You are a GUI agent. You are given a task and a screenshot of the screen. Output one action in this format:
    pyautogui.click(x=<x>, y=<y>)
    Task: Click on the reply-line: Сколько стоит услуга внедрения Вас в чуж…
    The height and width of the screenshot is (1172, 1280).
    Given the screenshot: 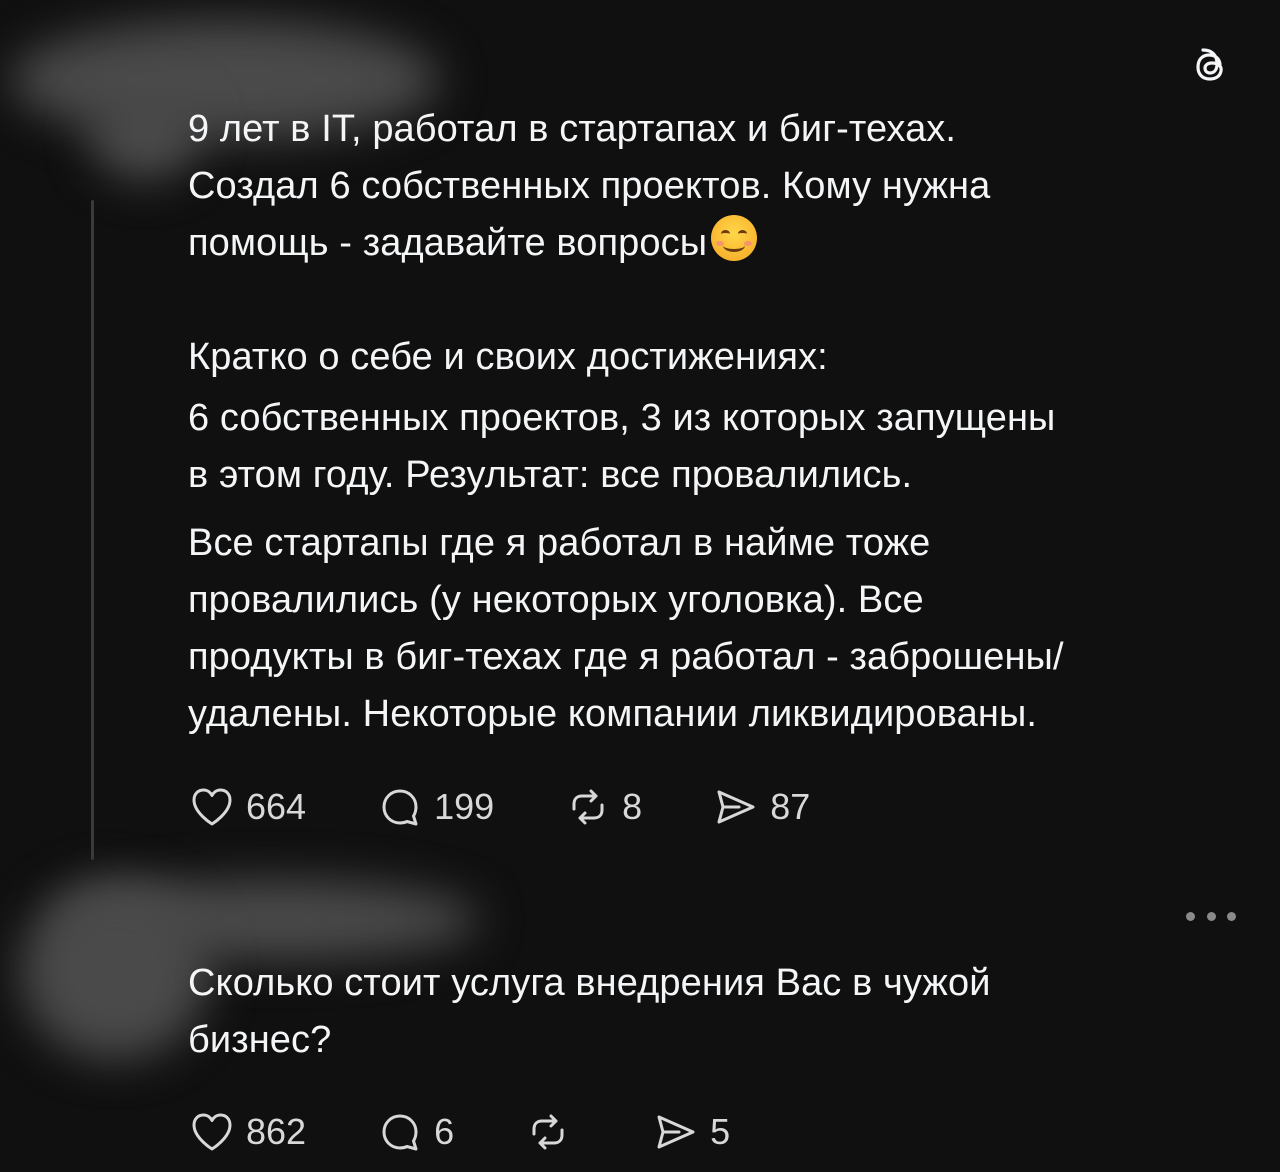 What is the action you would take?
    pyautogui.click(x=589, y=983)
    